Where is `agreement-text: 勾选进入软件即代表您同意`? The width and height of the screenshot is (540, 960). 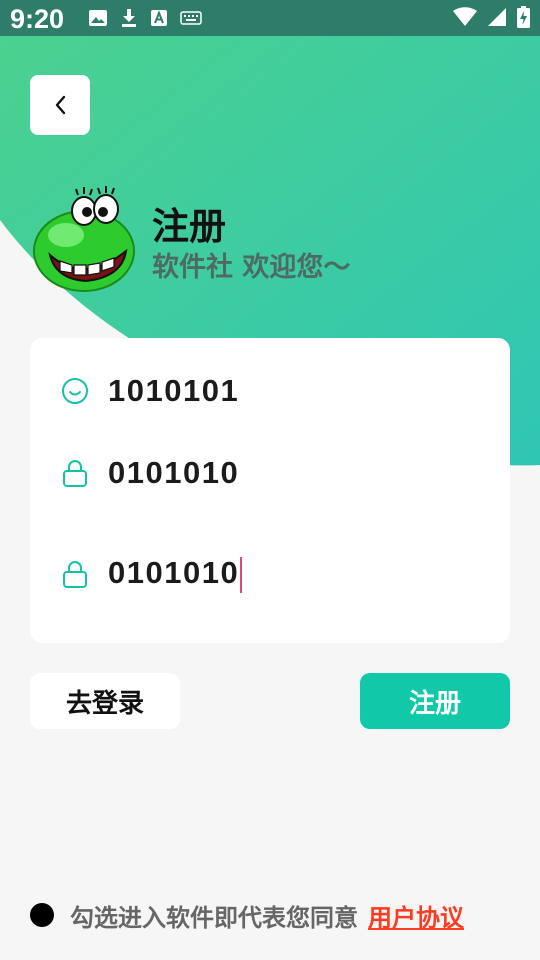 agreement-text: 勾选进入软件即代表您同意 is located at coordinates (214, 917).